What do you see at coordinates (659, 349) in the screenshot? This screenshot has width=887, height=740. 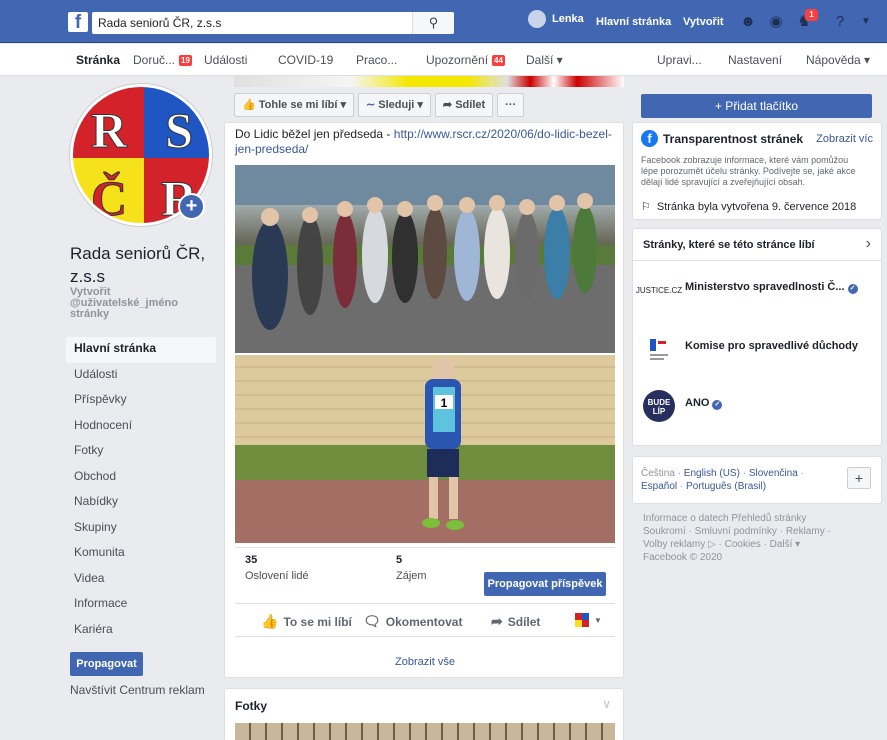 I see `pension-commission-logo-mark` at bounding box center [659, 349].